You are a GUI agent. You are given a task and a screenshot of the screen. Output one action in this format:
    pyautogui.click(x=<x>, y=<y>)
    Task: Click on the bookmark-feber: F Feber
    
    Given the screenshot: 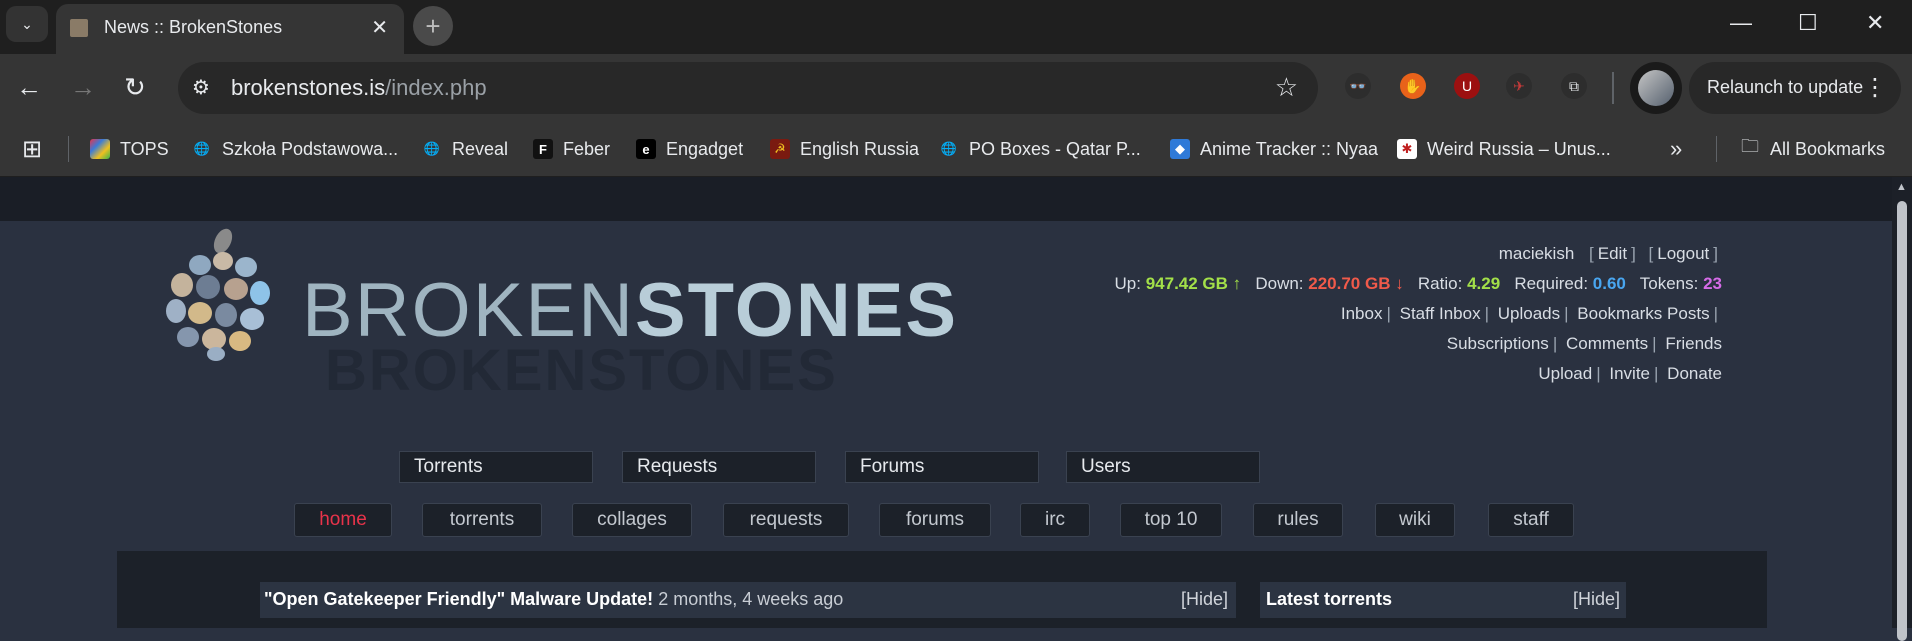 What is the action you would take?
    pyautogui.click(x=571, y=149)
    